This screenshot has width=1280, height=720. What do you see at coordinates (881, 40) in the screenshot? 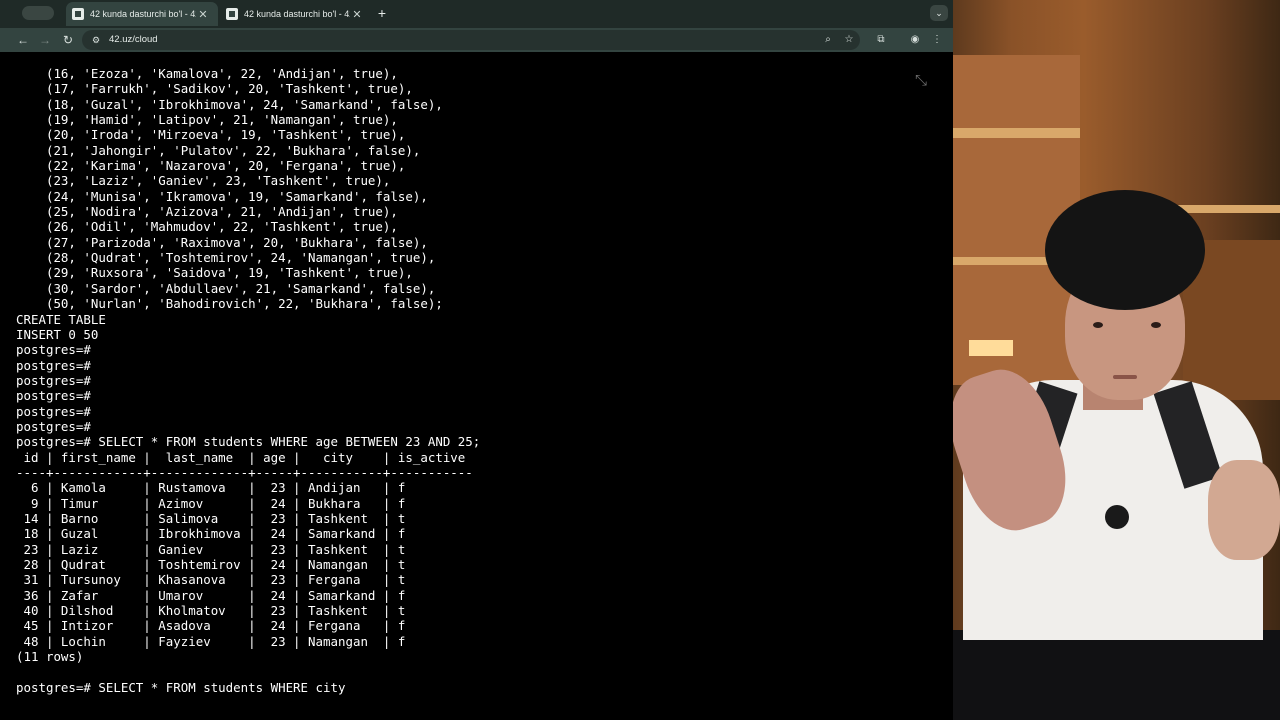
I see `extensions-icon: ⧉` at bounding box center [881, 40].